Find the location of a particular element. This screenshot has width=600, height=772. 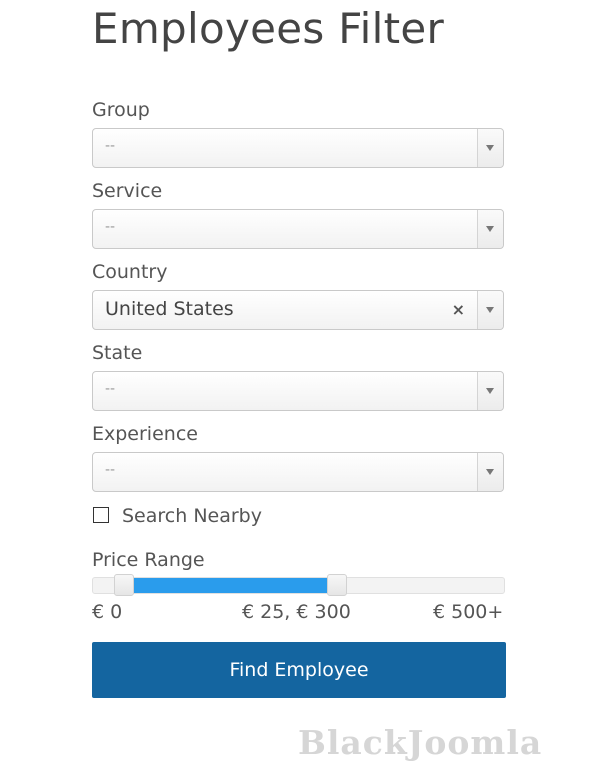

country-label: Country is located at coordinates (130, 272).